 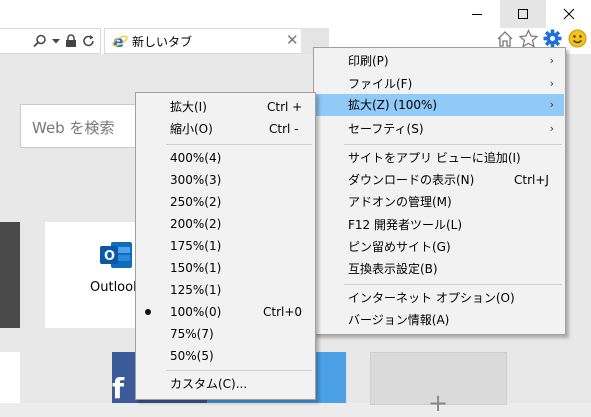 What do you see at coordinates (225, 224) in the screenshot?
I see `zoom-item-200: 200%(2)` at bounding box center [225, 224].